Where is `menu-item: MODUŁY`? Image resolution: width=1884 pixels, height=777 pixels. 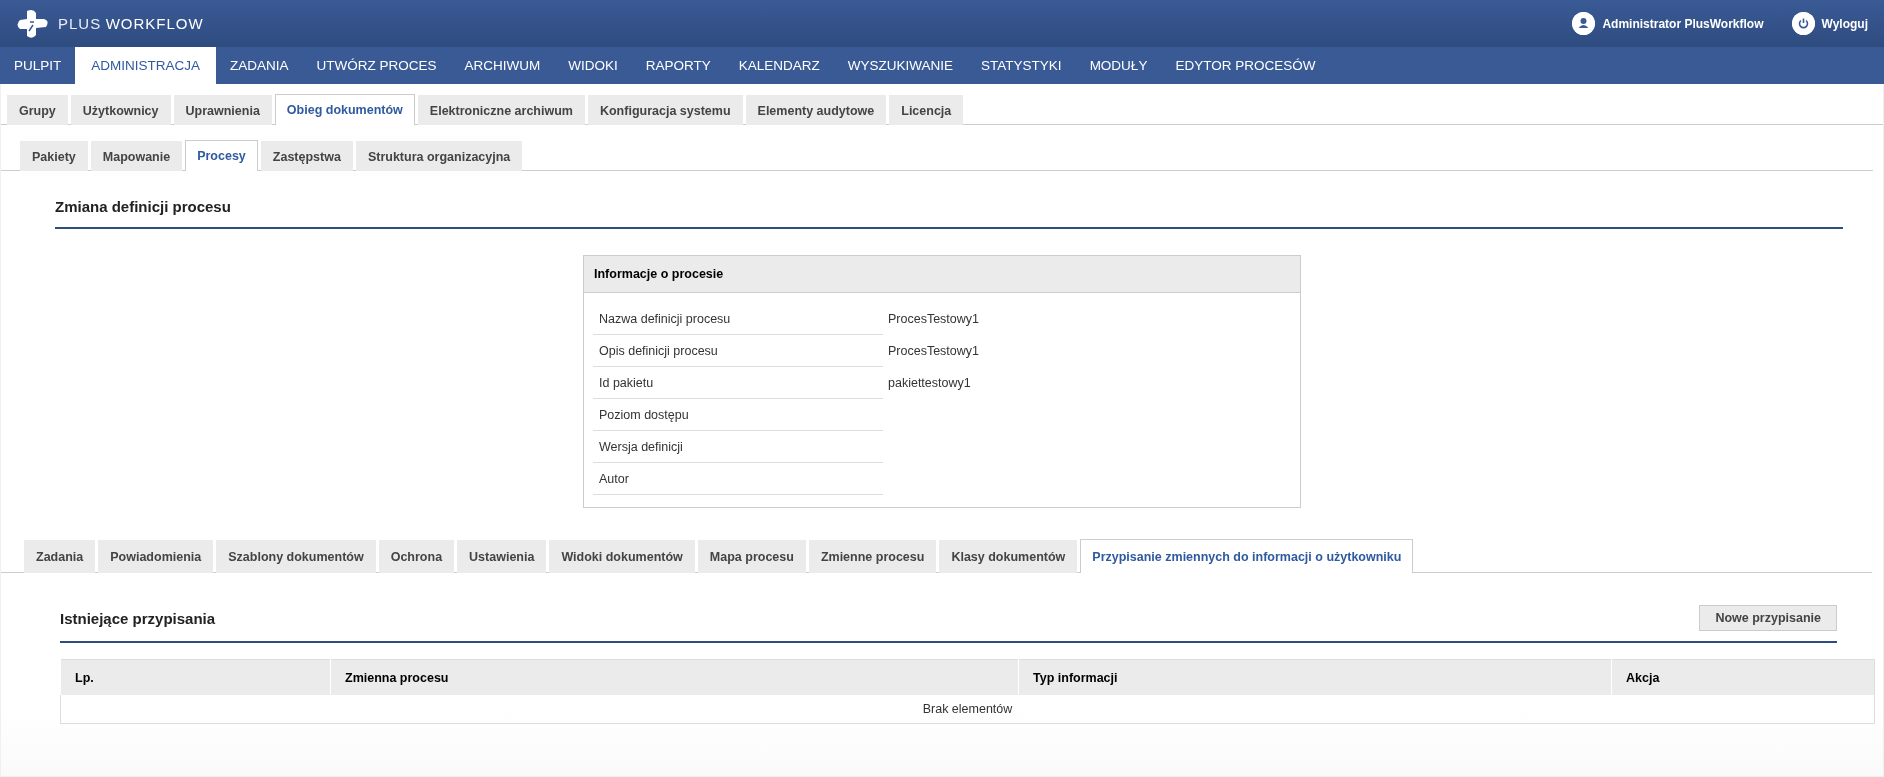 menu-item: MODUŁY is located at coordinates (1118, 65).